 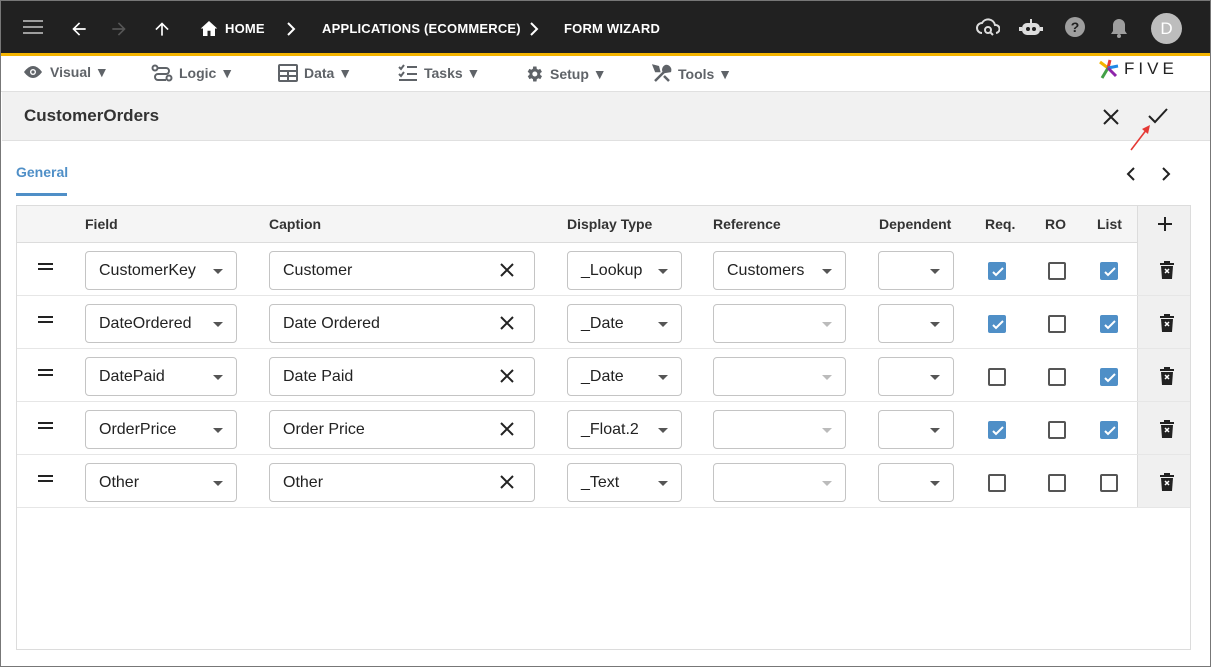 I want to click on breadcrumb-applications: APPLICATIONS (ECOMMERCE), so click(x=421, y=28).